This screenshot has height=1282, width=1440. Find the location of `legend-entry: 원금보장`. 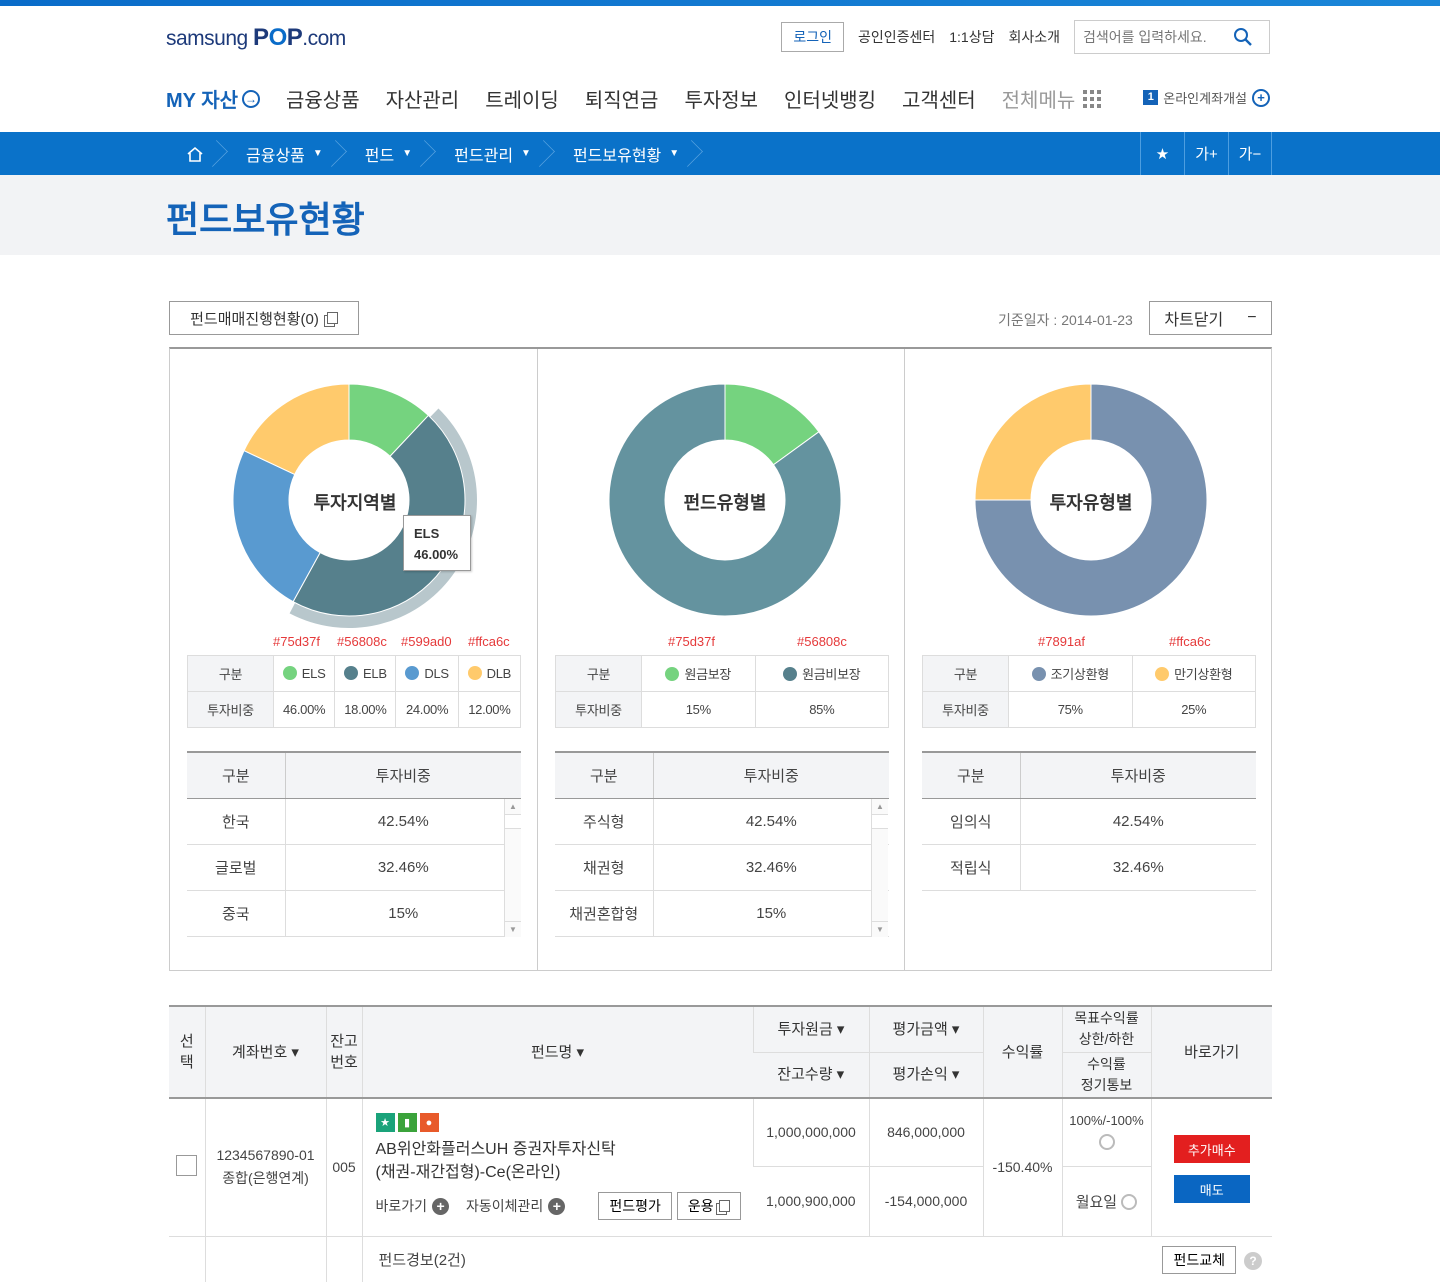

legend-entry: 원금보장 is located at coordinates (698, 673).